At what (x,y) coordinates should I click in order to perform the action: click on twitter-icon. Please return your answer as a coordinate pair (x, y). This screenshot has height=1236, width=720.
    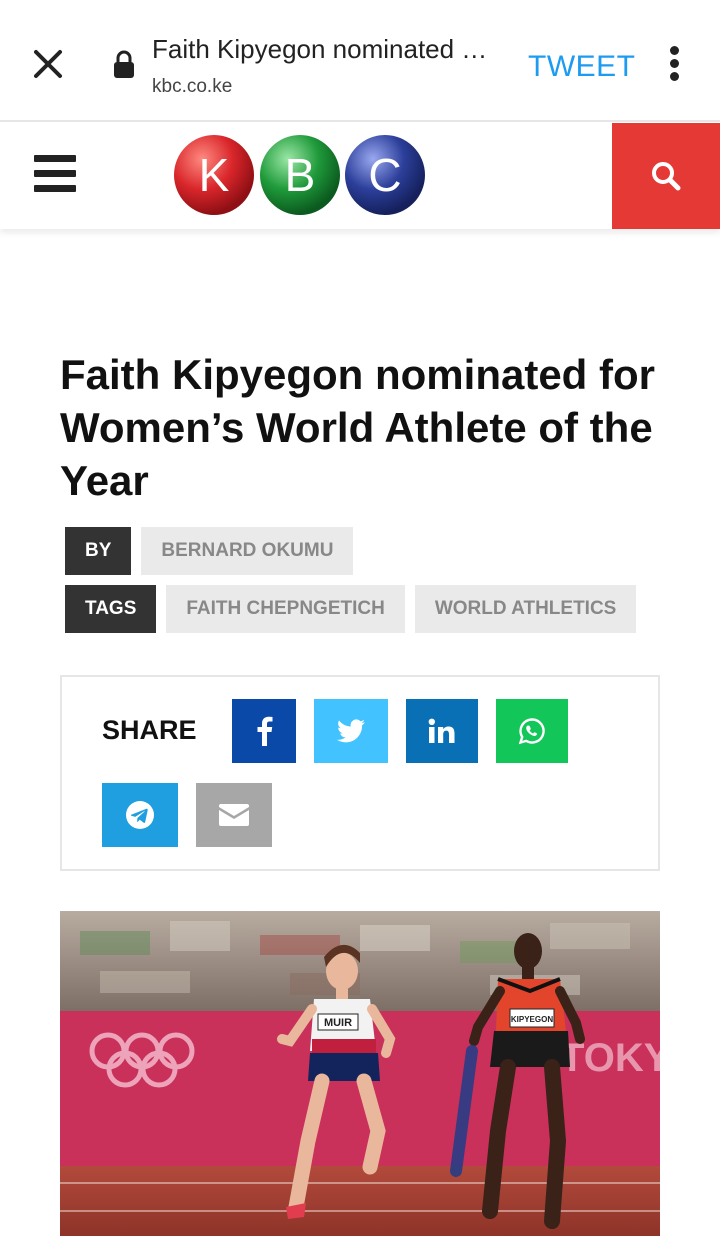
    Looking at the image, I should click on (351, 731).